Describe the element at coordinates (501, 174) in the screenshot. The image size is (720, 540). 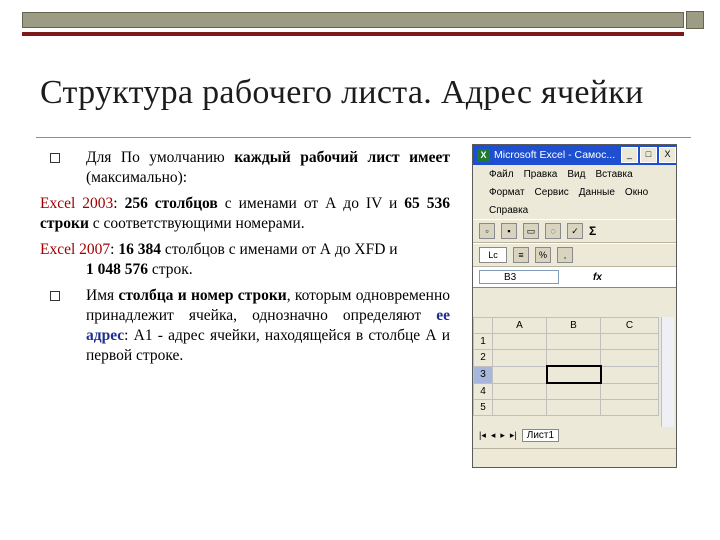
I see `menu-file: Файл` at that location.